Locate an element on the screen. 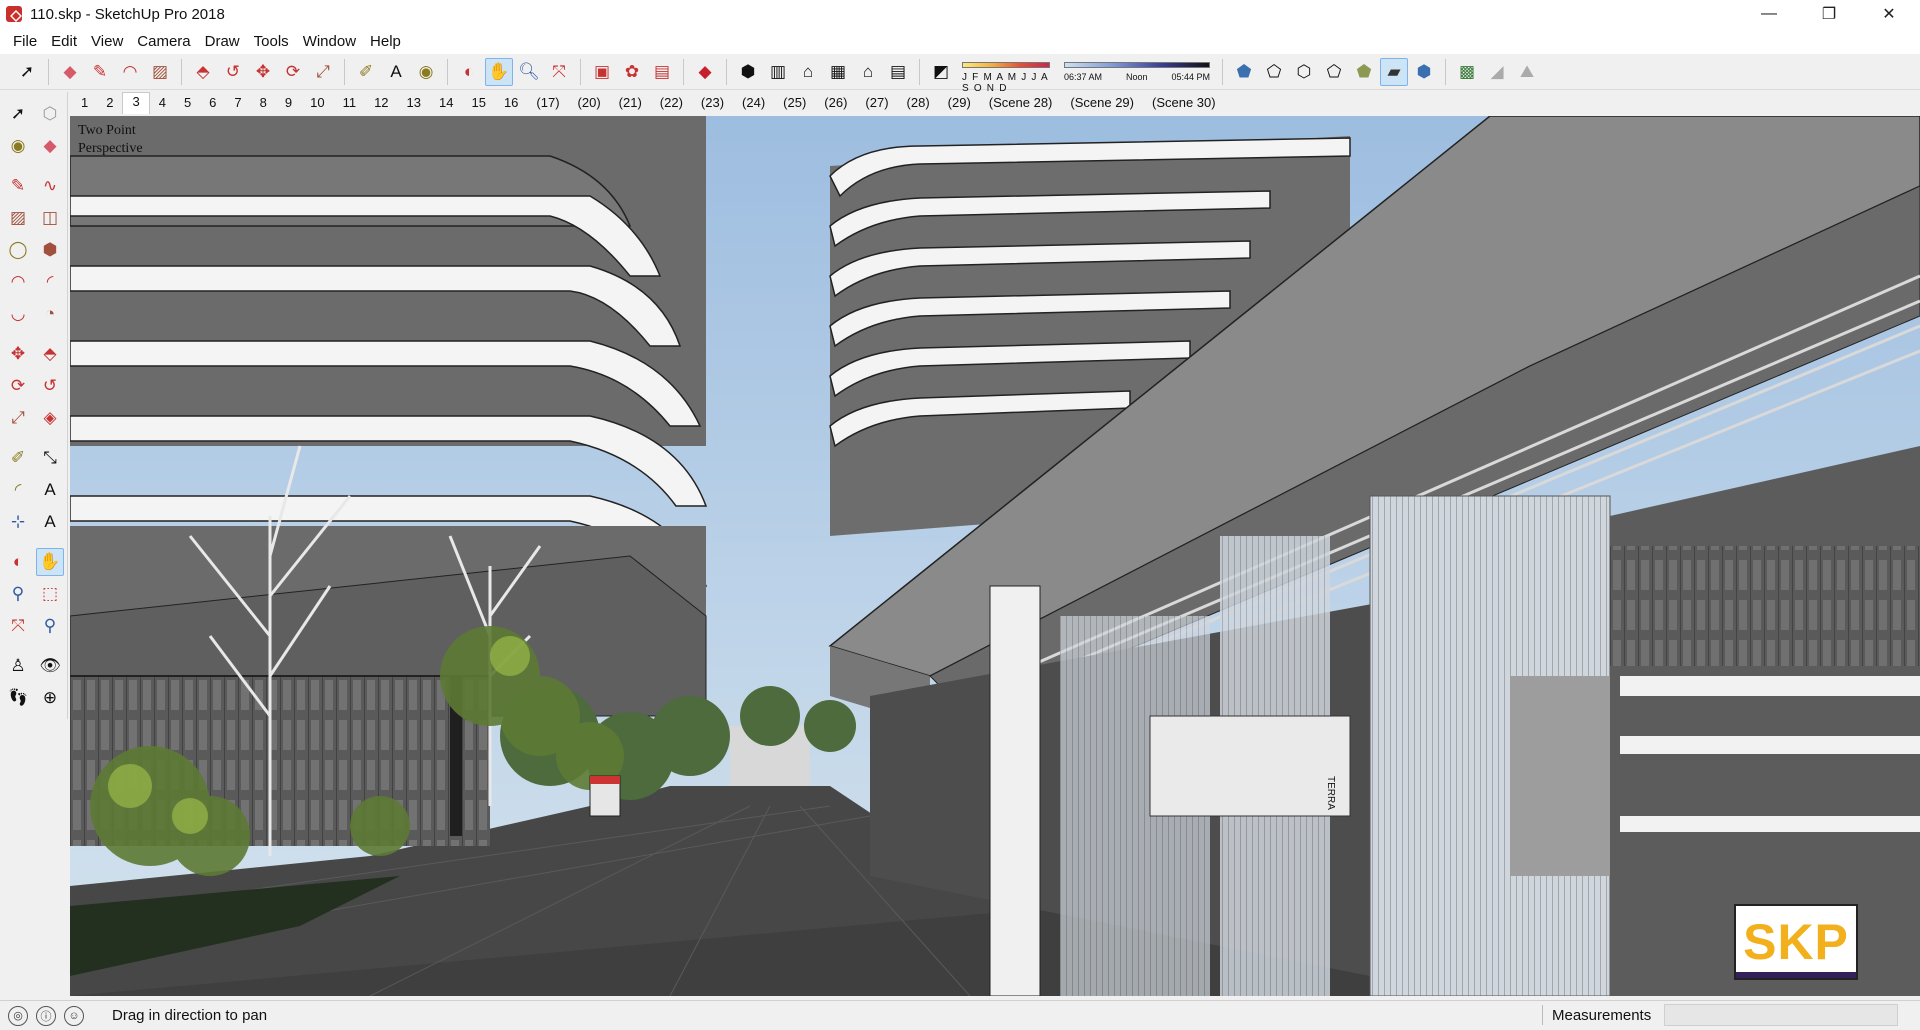 This screenshot has width=1920, height=1030. zoom-icon: 🔍︎ is located at coordinates (529, 72).